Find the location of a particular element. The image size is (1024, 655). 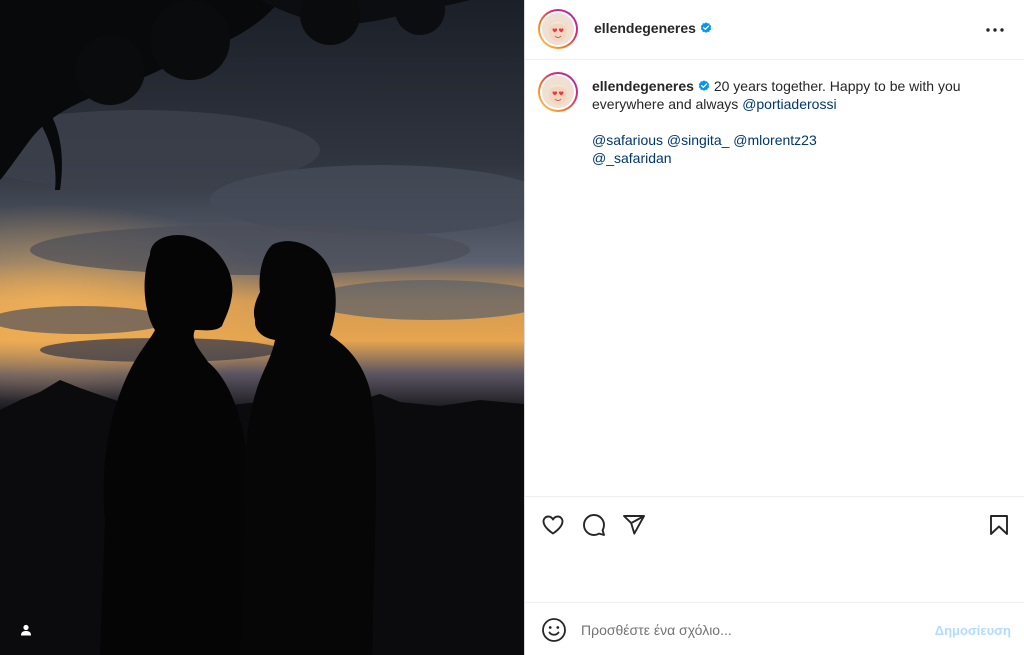

caption-mention: @portiaderossi is located at coordinates (789, 104).